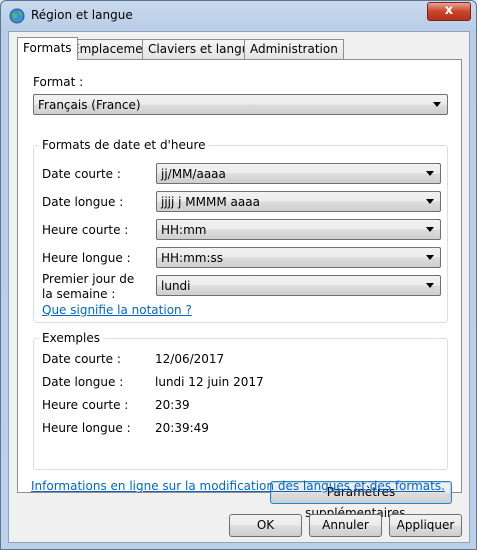 Image resolution: width=477 pixels, height=550 pixels. Describe the element at coordinates (83, 382) in the screenshot. I see `example-long-date-label: Date longue :` at that location.